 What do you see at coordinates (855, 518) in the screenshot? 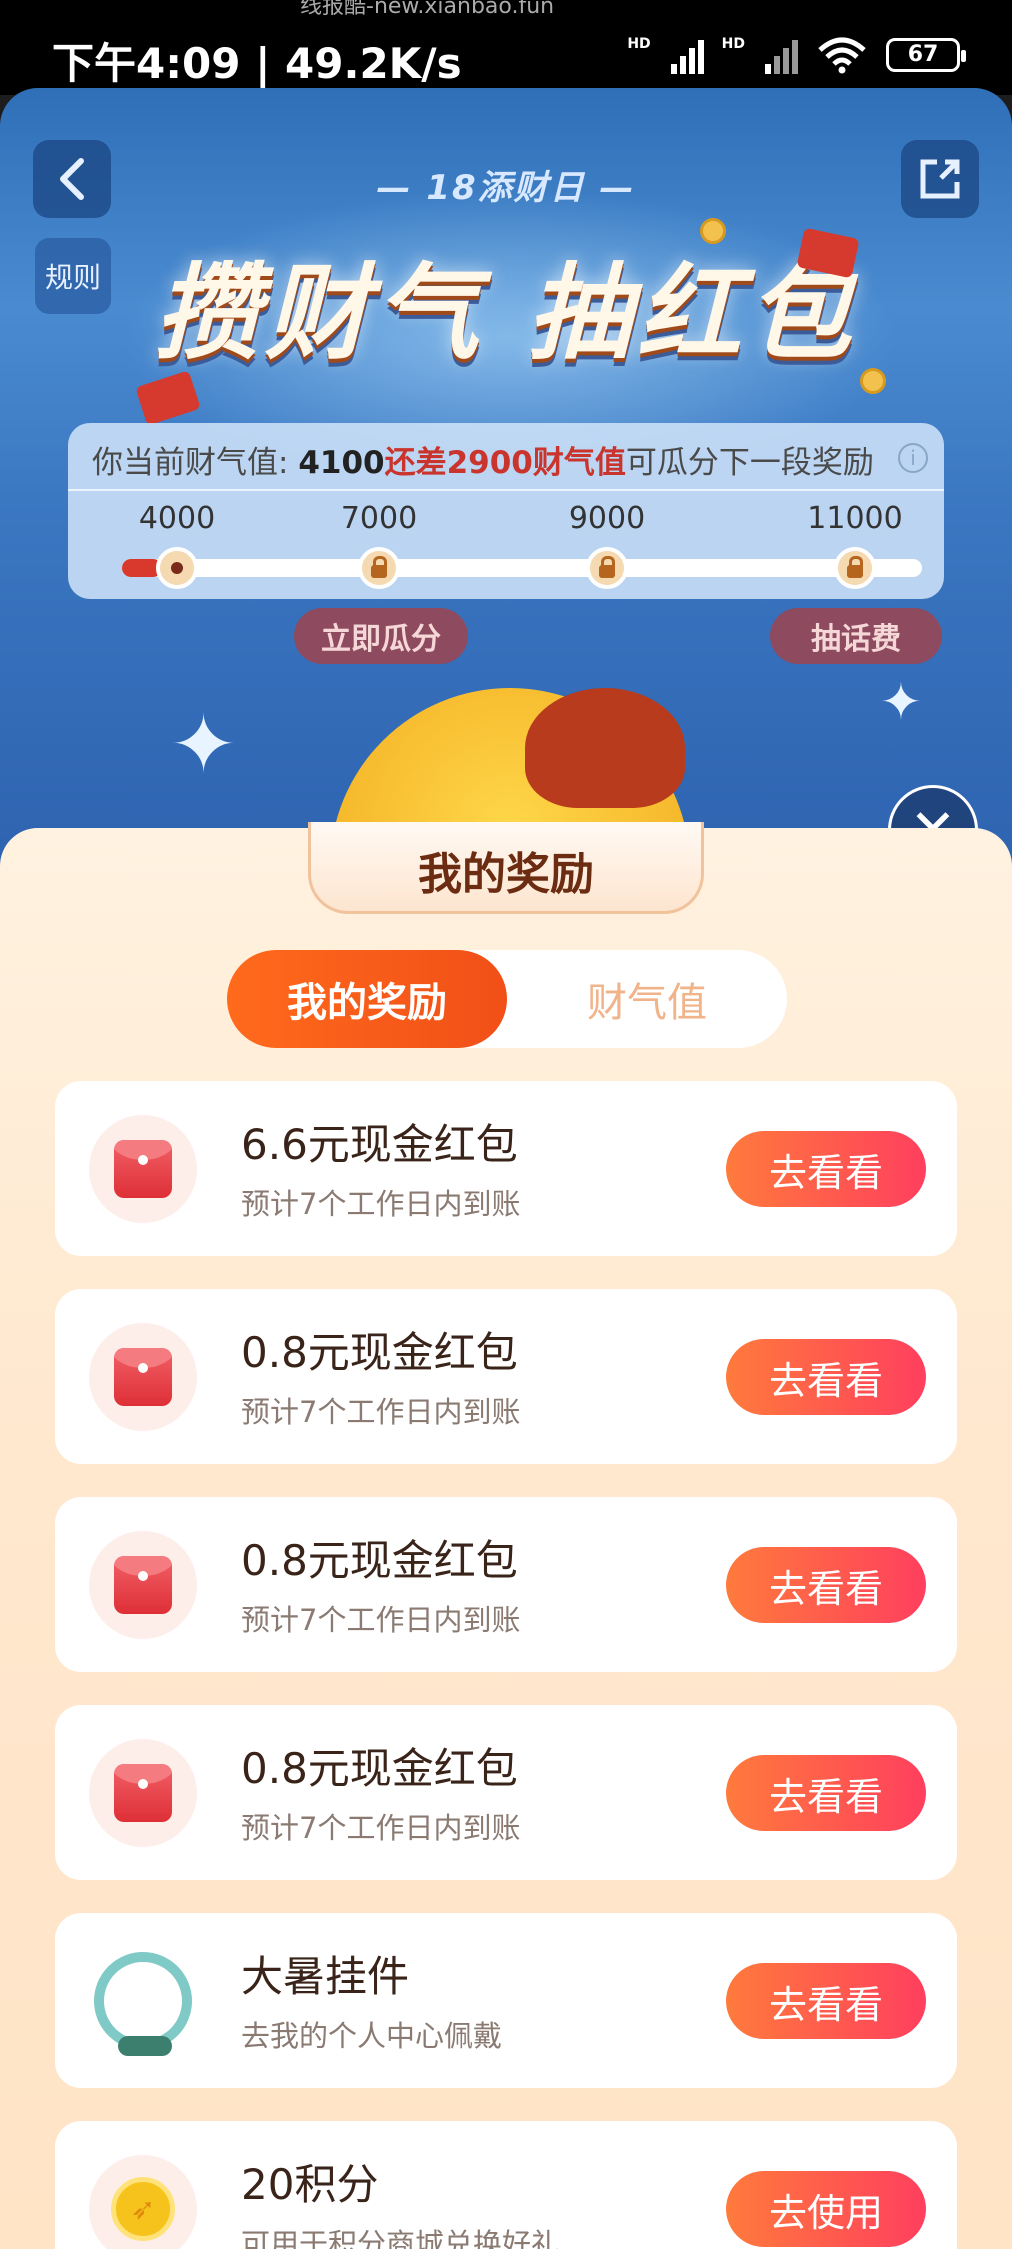
I see `milestone-label: 11000` at bounding box center [855, 518].